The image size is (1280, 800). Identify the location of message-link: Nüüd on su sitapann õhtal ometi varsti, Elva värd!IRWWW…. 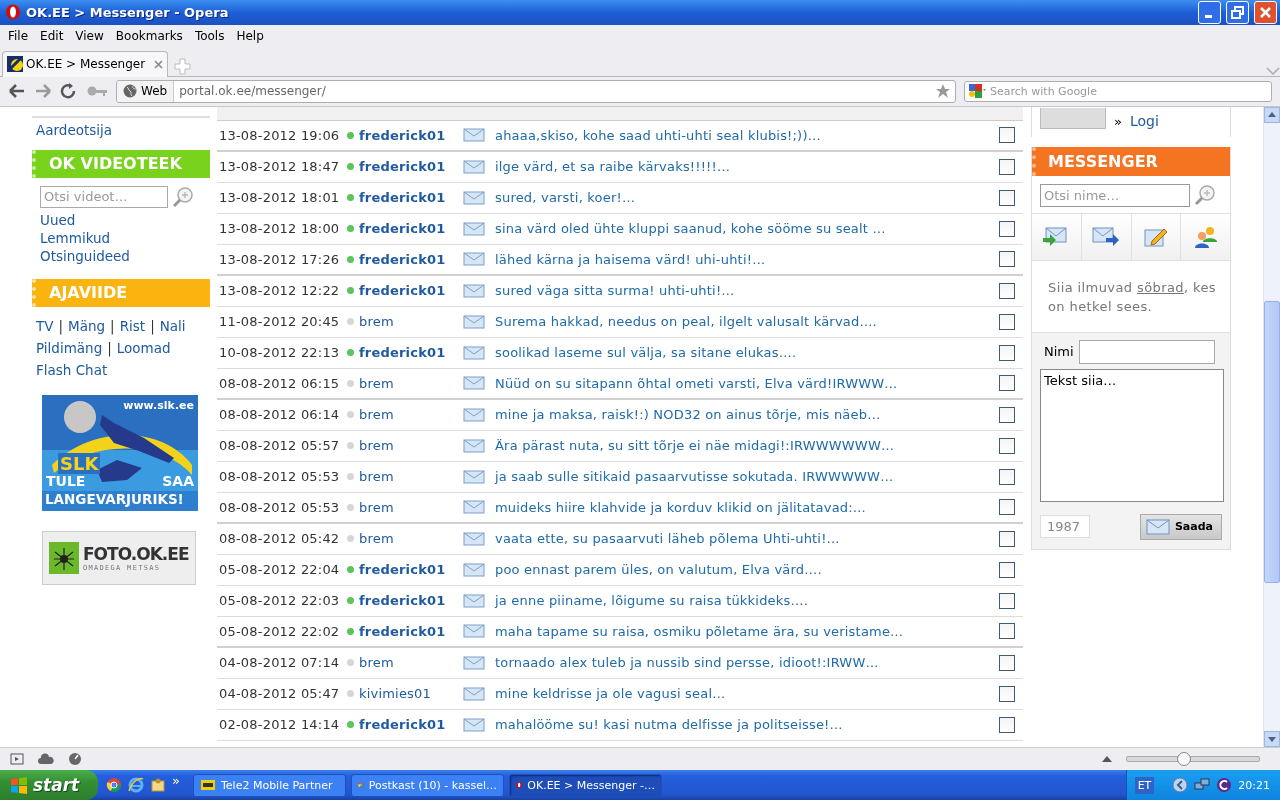
(747, 383).